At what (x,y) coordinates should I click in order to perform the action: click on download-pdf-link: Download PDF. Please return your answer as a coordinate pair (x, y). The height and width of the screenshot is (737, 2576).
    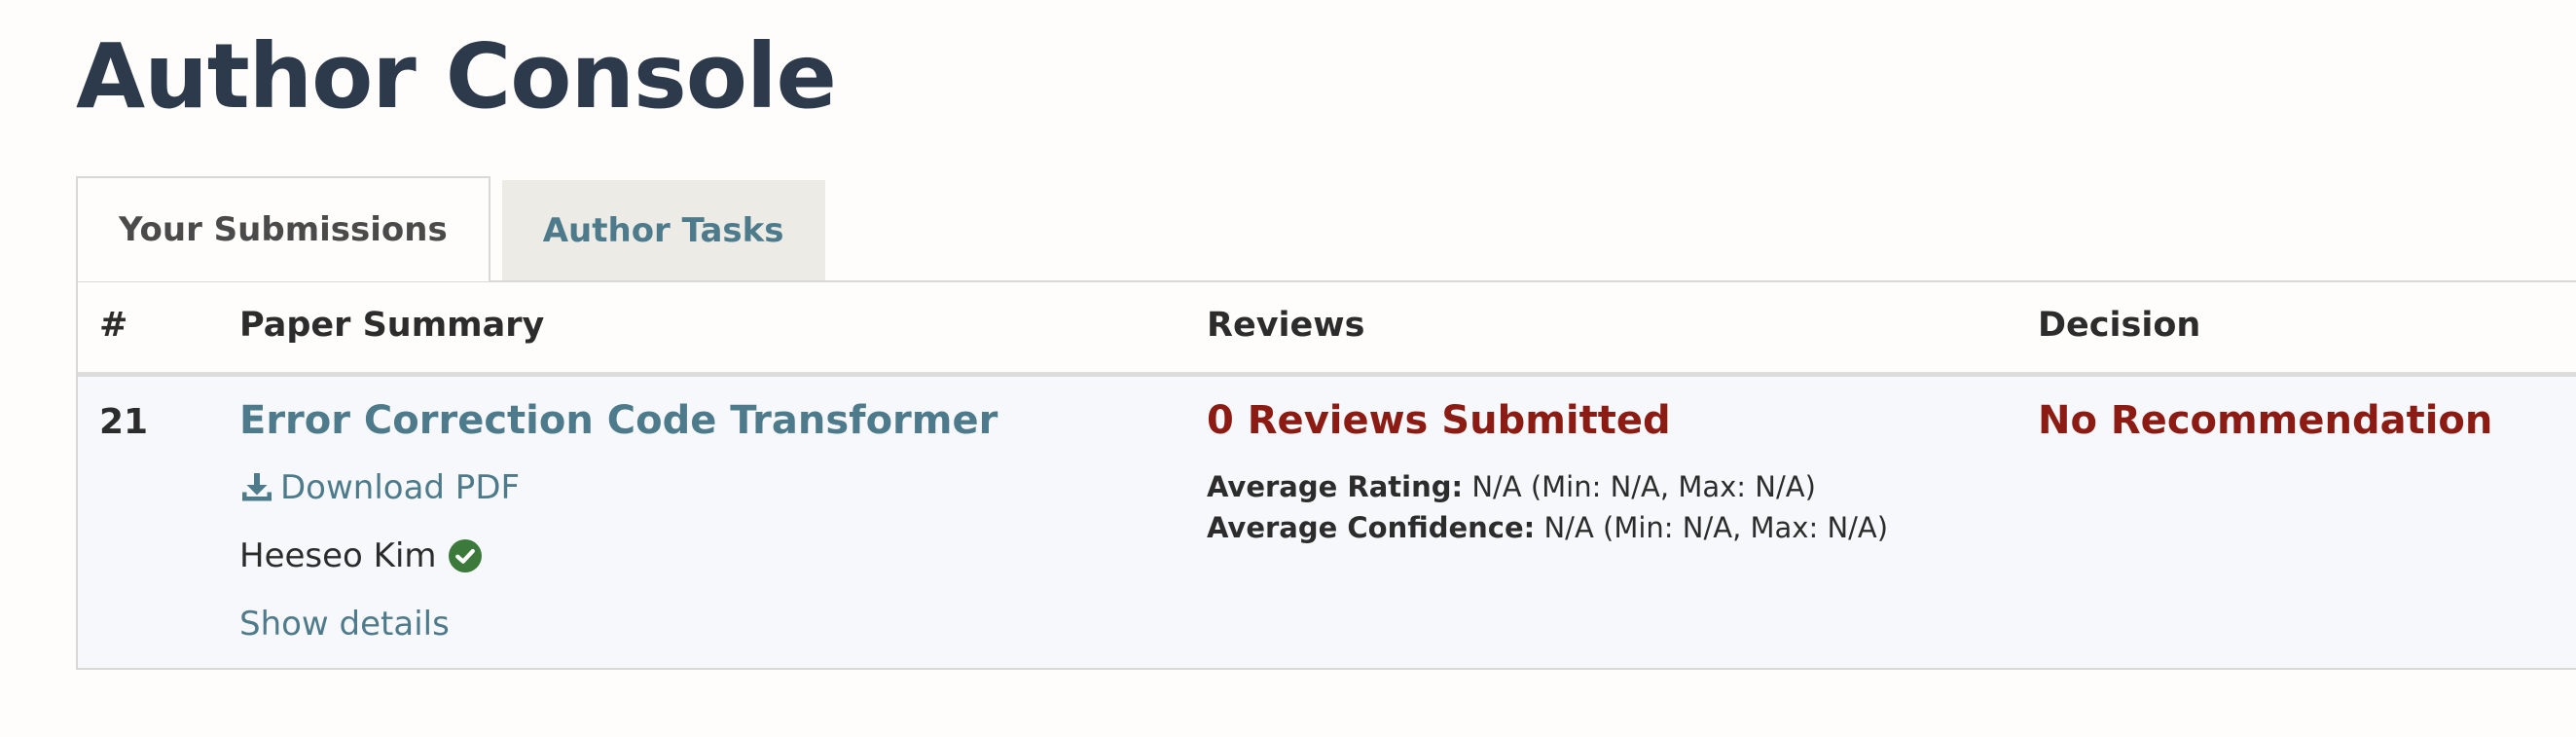
    Looking at the image, I should click on (379, 488).